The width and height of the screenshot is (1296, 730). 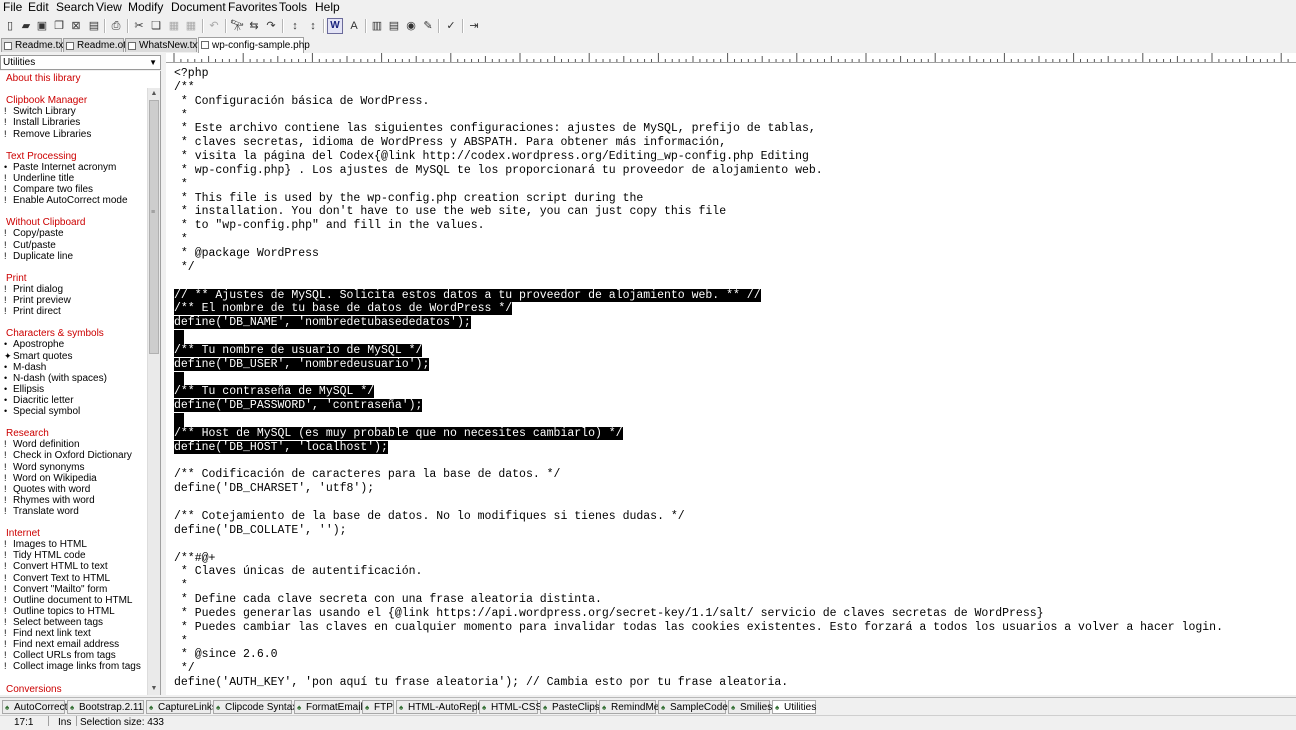 What do you see at coordinates (68, 600) in the screenshot?
I see `library-clip-item: ! Outline document to HTML` at bounding box center [68, 600].